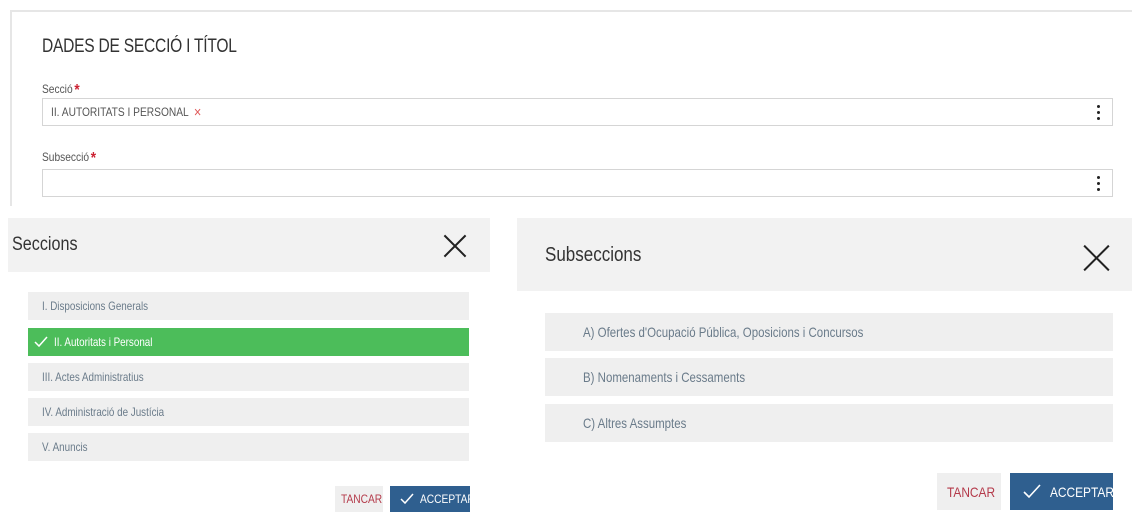 This screenshot has width=1132, height=512. I want to click on subseccion-option-label: C) Altres Assumptes, so click(635, 423).